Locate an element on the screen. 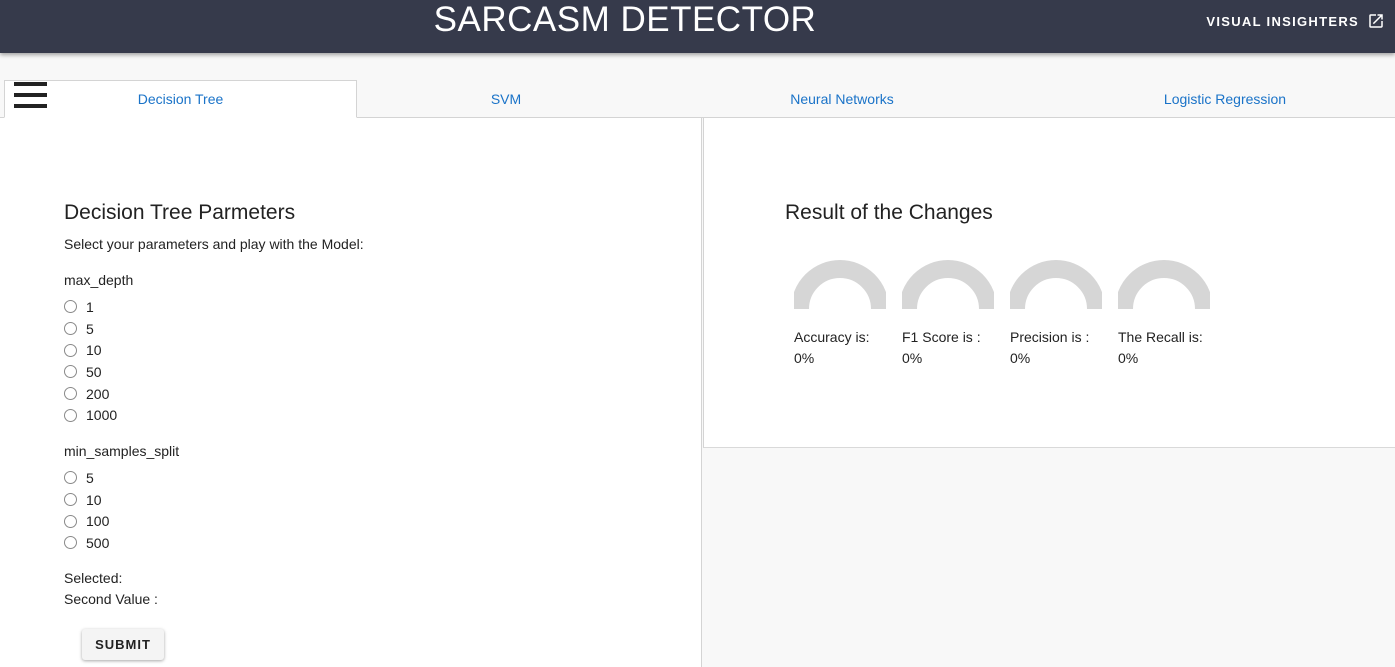 This screenshot has width=1395, height=667. max-depth-option: 200 is located at coordinates (90, 394).